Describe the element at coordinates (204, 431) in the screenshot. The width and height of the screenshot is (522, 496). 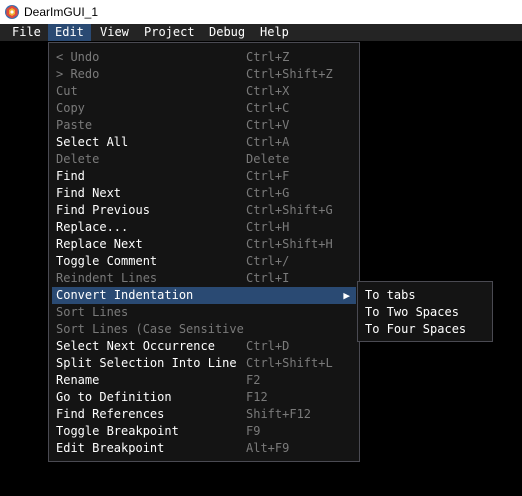
I see `menu-item-toggle-breakpoint: Toggle Breakpoint F9` at that location.